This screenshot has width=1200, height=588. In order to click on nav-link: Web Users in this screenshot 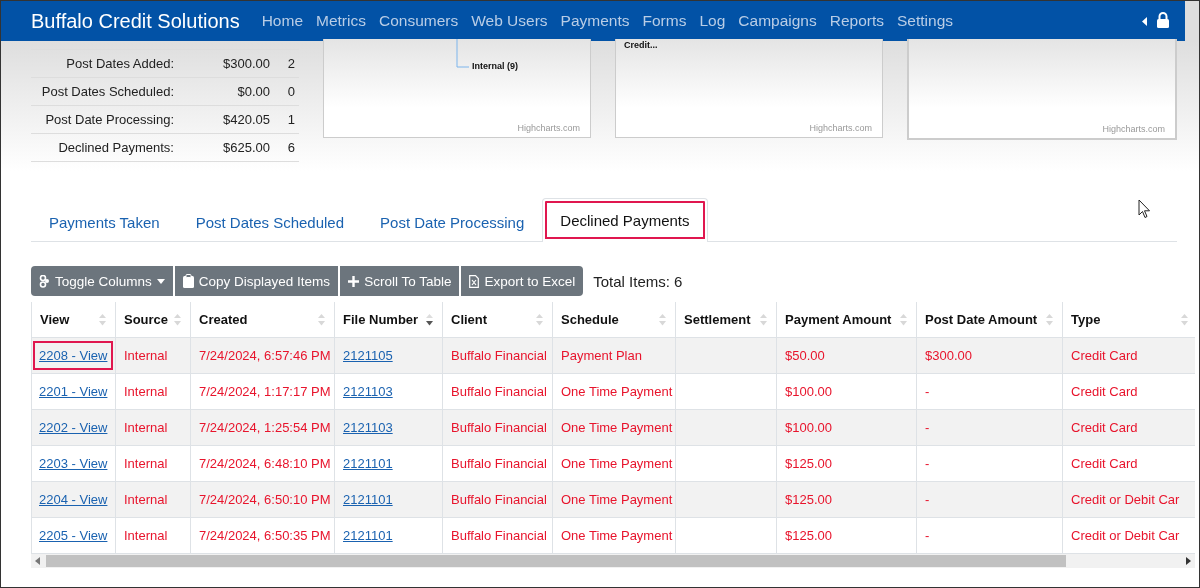, I will do `click(509, 21)`.